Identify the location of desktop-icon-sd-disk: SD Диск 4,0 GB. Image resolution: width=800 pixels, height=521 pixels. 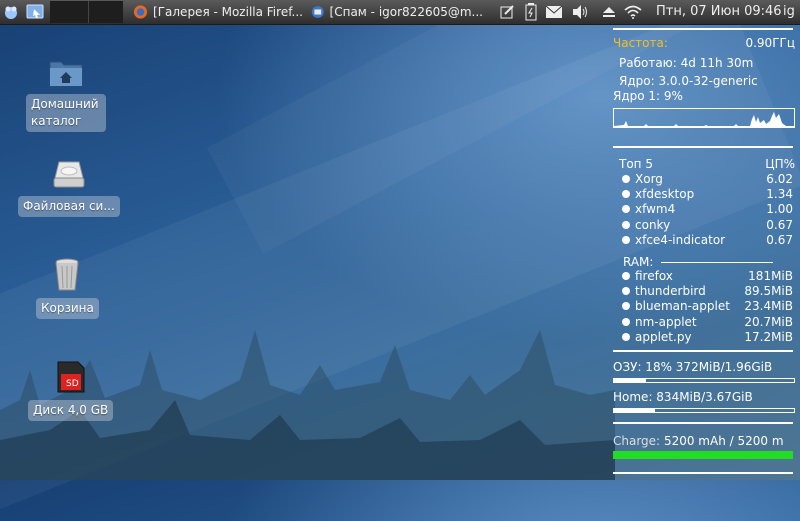
(71, 390).